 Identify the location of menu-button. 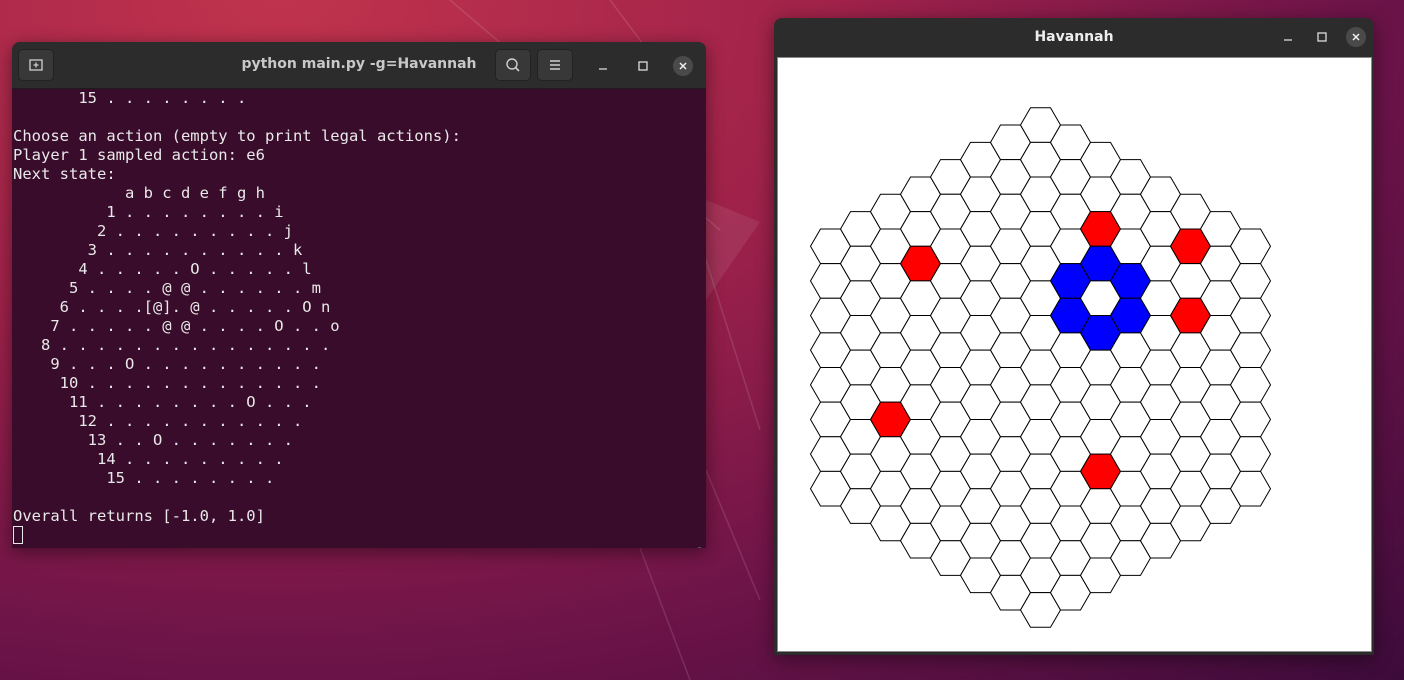
(555, 65).